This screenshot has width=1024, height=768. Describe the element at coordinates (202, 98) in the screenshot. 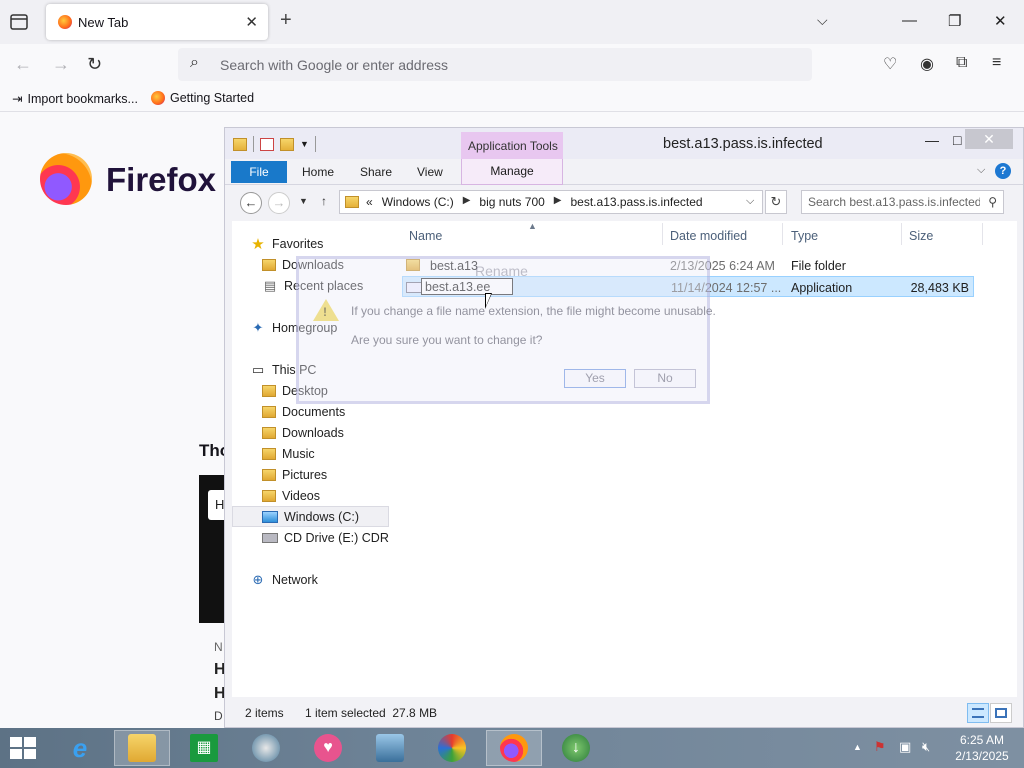

I see `bookmark-getting-started: Getting Started` at that location.